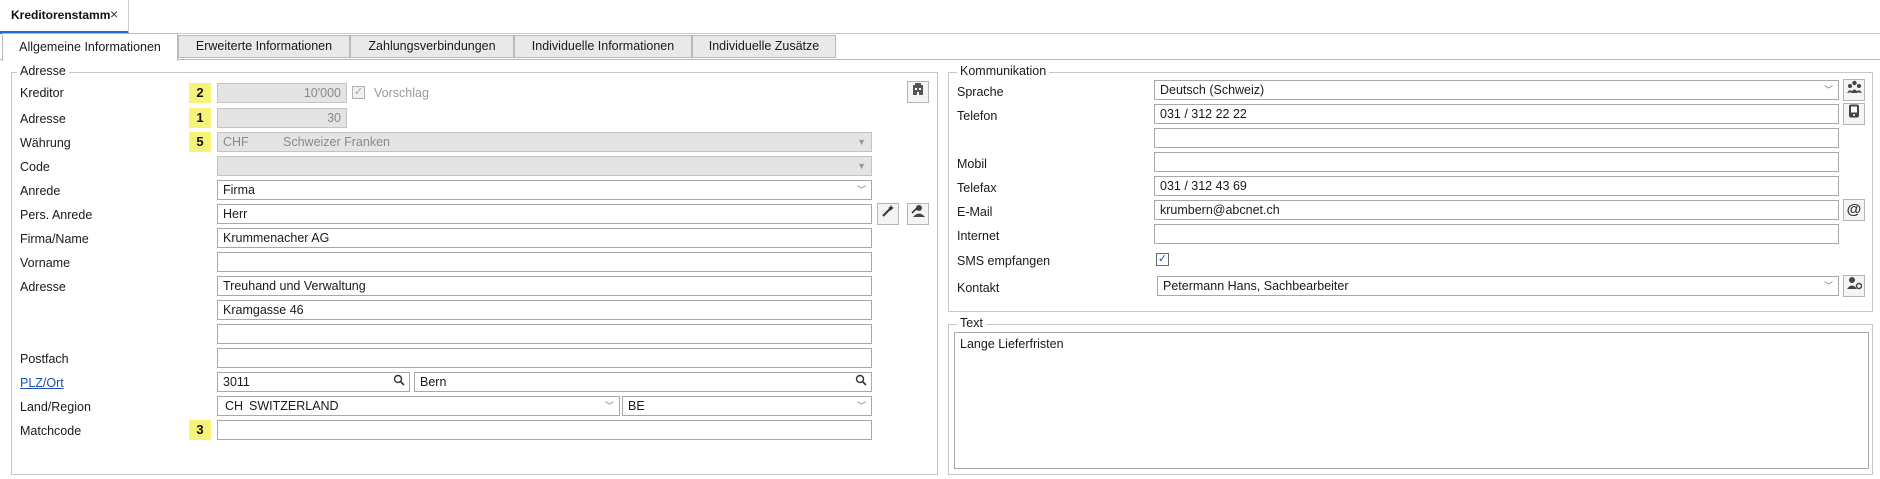 This screenshot has width=1880, height=479. I want to click on kontakt-label: Kontakt, so click(978, 288).